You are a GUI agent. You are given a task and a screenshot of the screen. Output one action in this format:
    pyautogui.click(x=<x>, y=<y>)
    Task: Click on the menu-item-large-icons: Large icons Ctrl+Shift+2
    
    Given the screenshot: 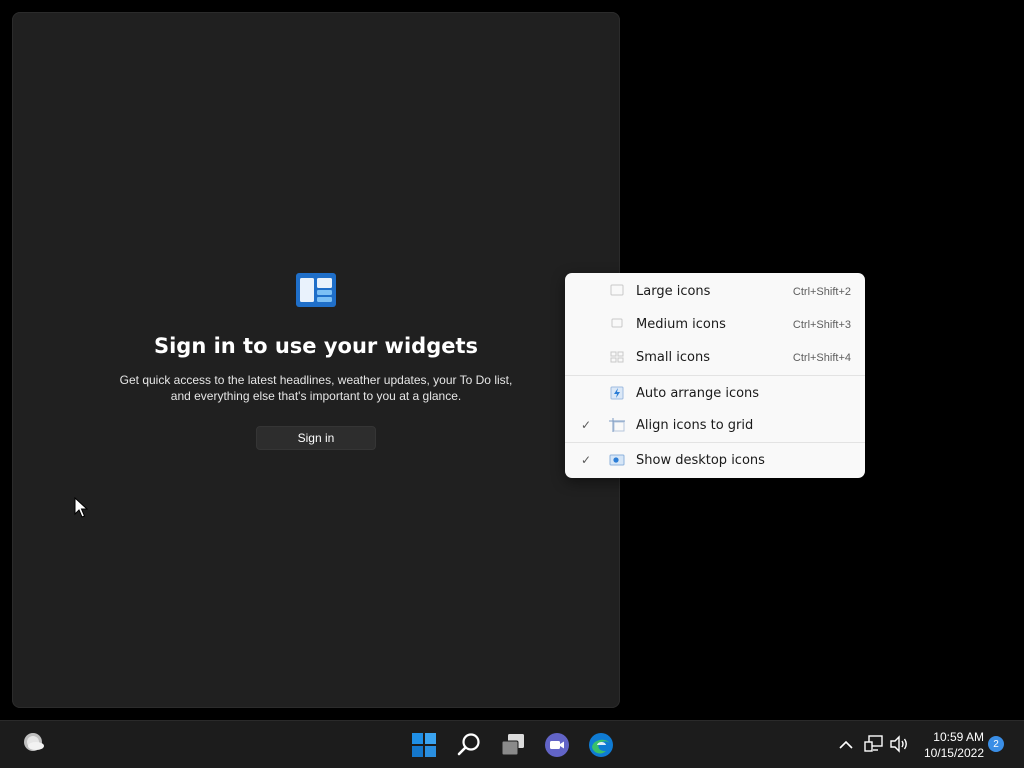 What is the action you would take?
    pyautogui.click(x=715, y=291)
    